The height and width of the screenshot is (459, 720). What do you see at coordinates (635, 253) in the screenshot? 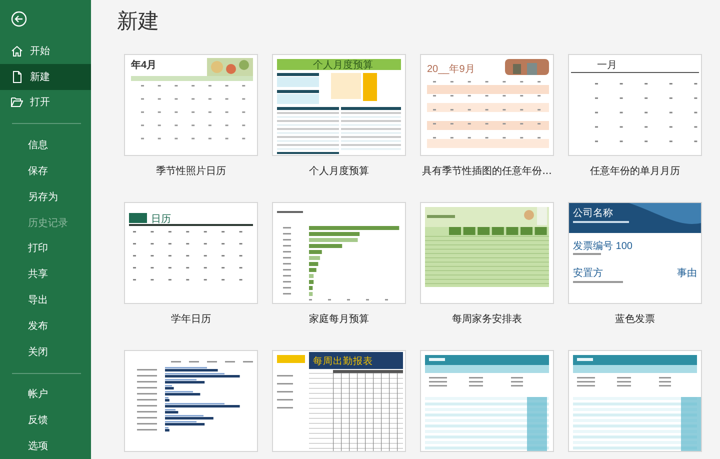
I see `template-thumbnail: 公司名称 发票编号 100 安置方 事由` at bounding box center [635, 253].